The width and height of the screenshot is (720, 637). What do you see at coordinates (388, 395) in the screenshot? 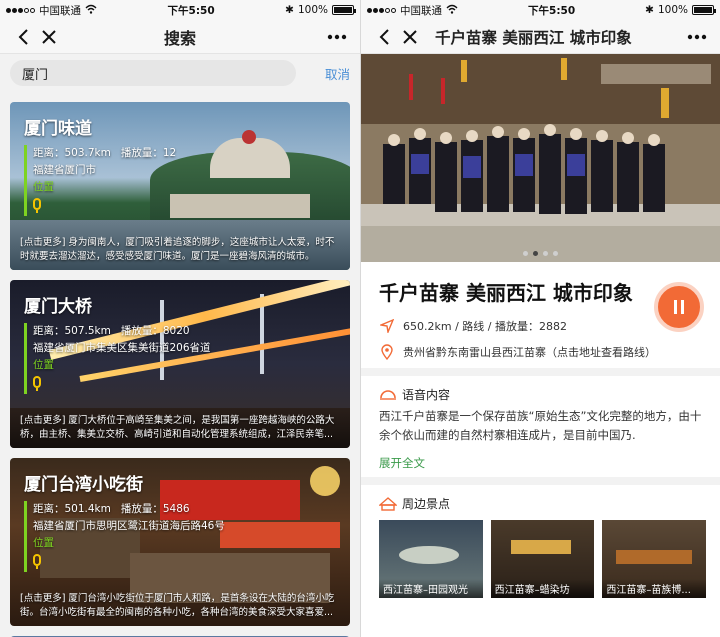
I see `audio-content-icon` at bounding box center [388, 395].